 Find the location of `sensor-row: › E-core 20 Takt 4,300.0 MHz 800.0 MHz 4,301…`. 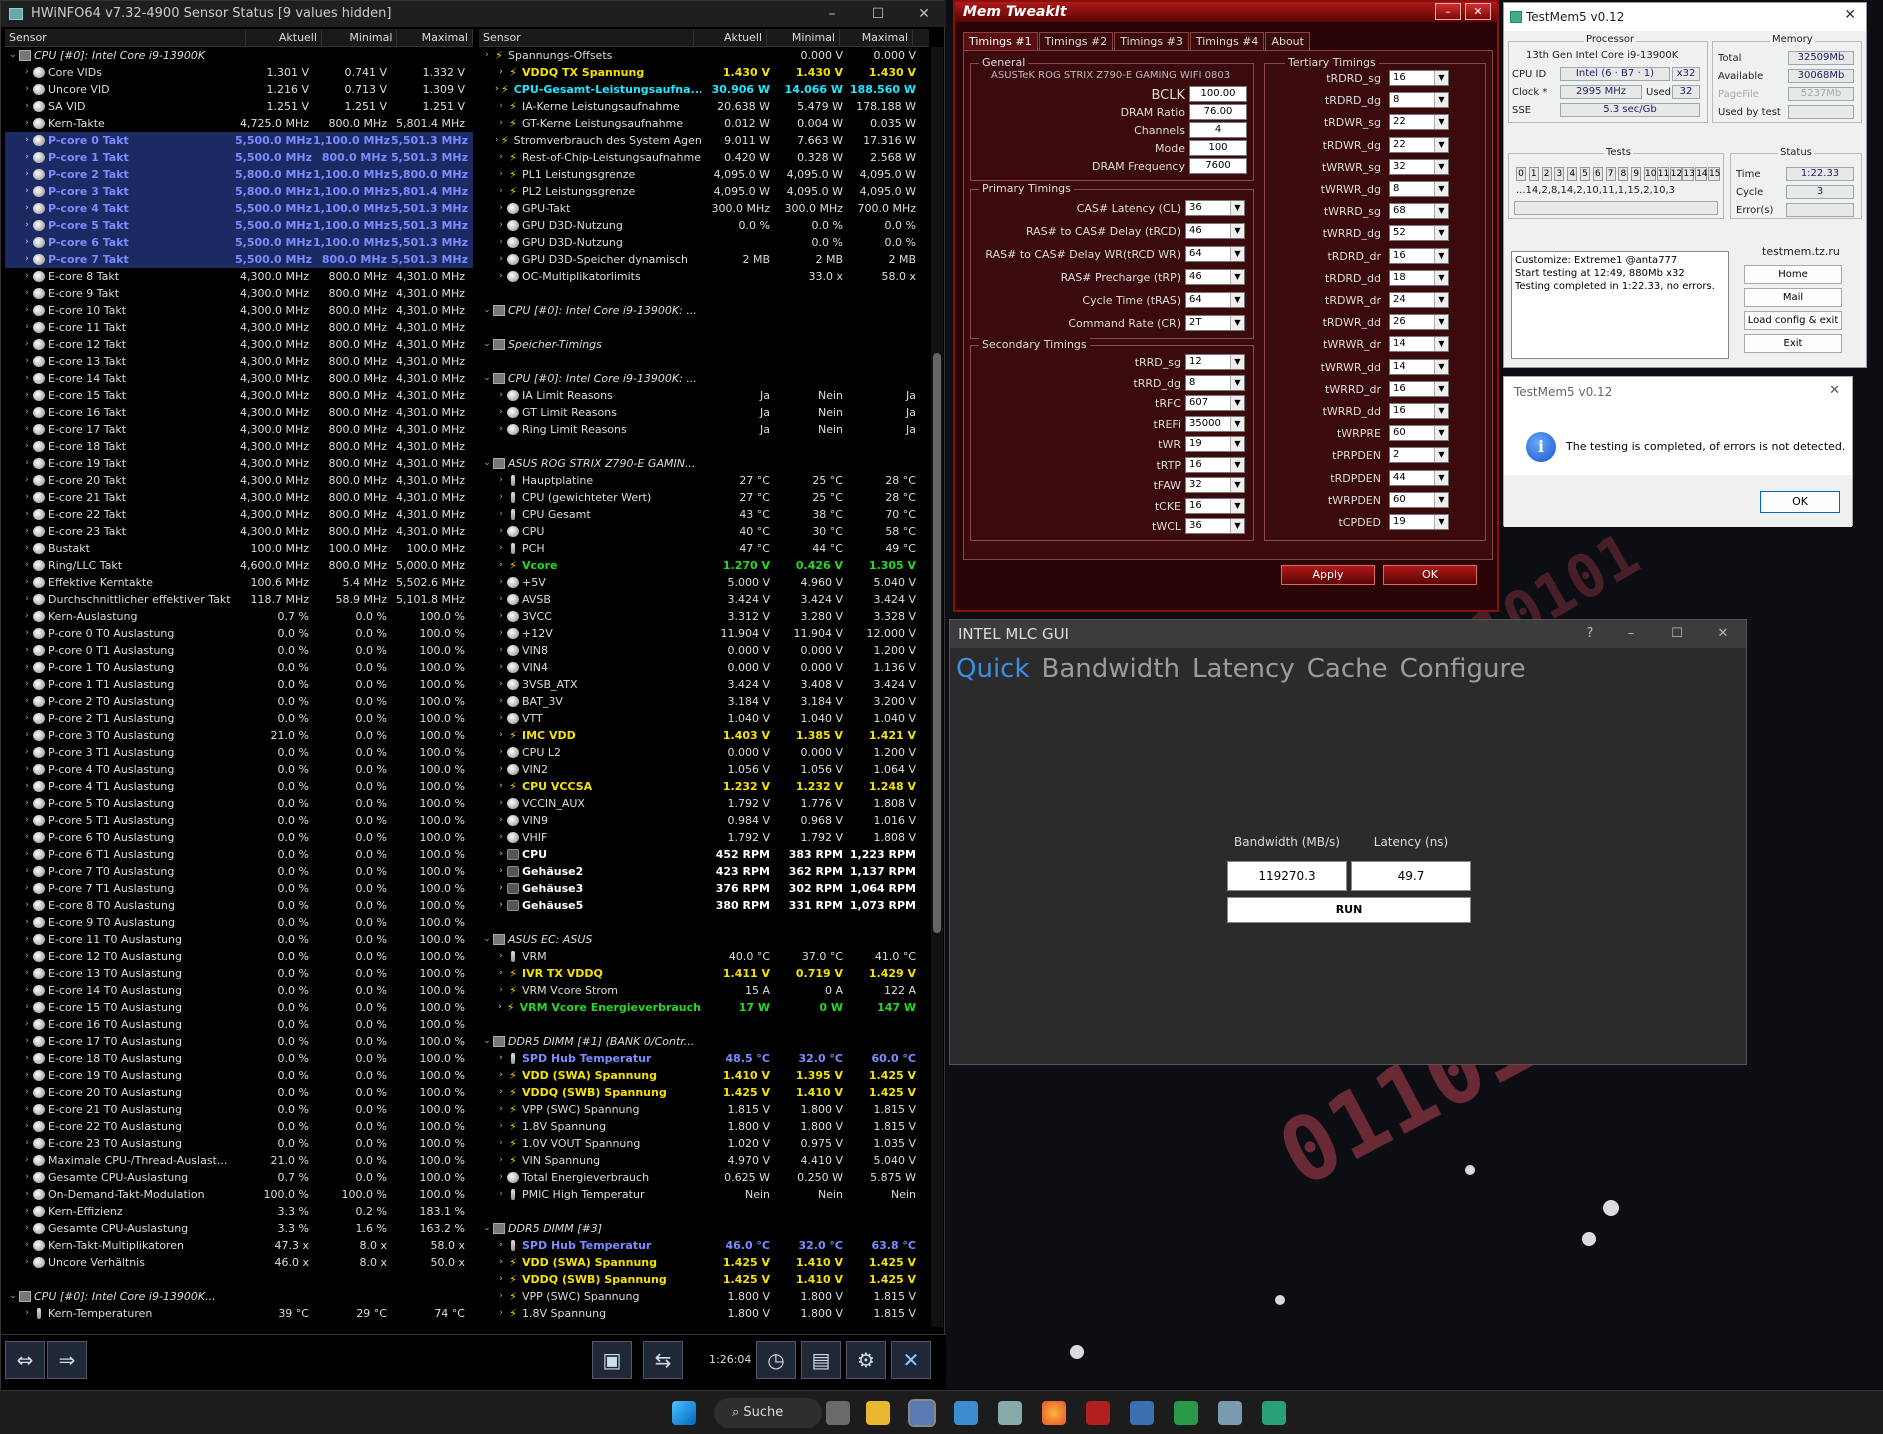

sensor-row: › E-core 20 Takt 4,300.0 MHz 800.0 MHz 4,301… is located at coordinates (239, 480).